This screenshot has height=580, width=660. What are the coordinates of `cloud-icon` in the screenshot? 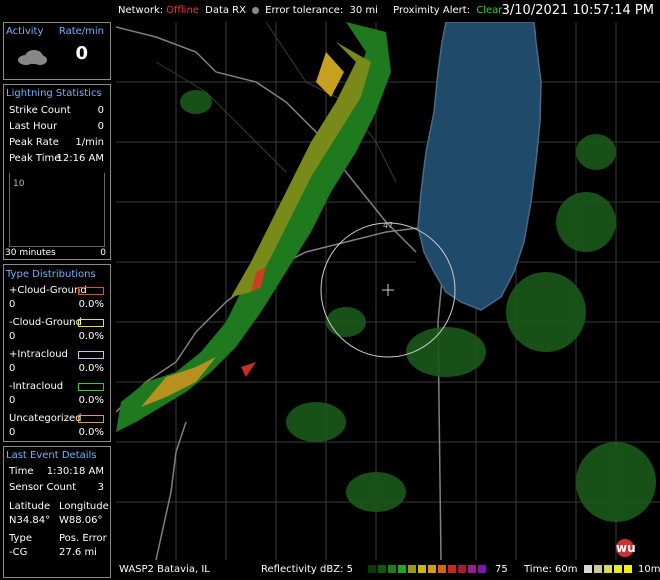 It's located at (32, 57).